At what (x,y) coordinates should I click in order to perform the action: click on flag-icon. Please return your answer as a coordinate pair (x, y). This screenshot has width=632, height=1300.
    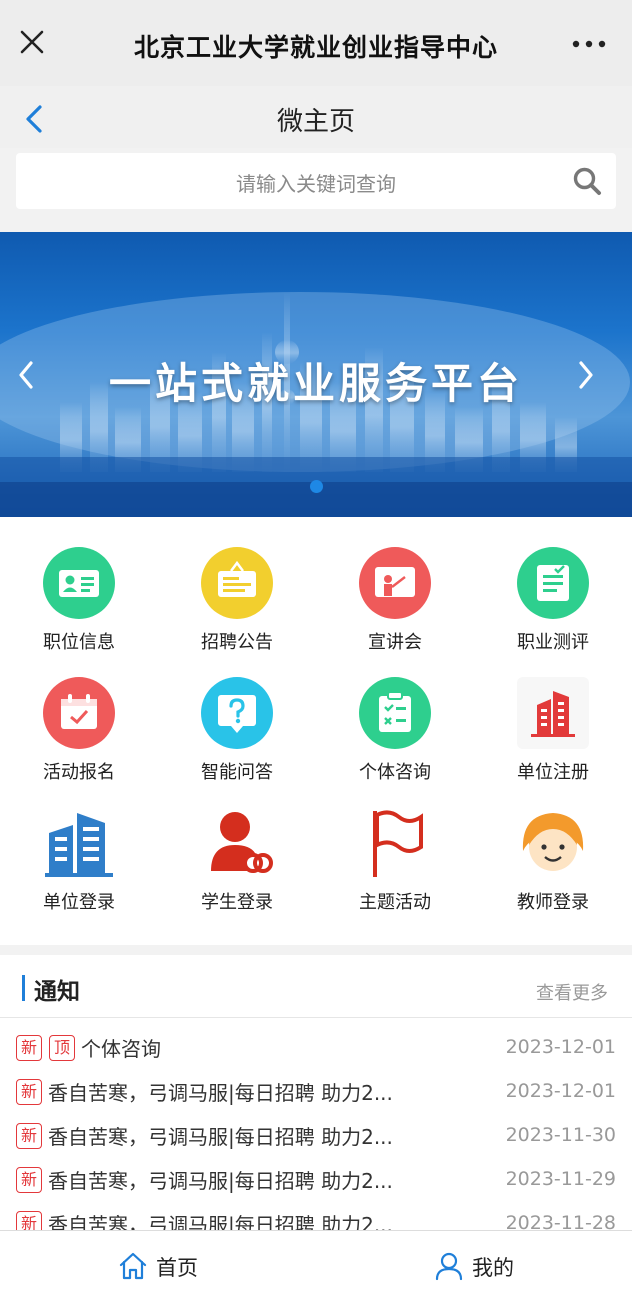
    Looking at the image, I should click on (398, 843).